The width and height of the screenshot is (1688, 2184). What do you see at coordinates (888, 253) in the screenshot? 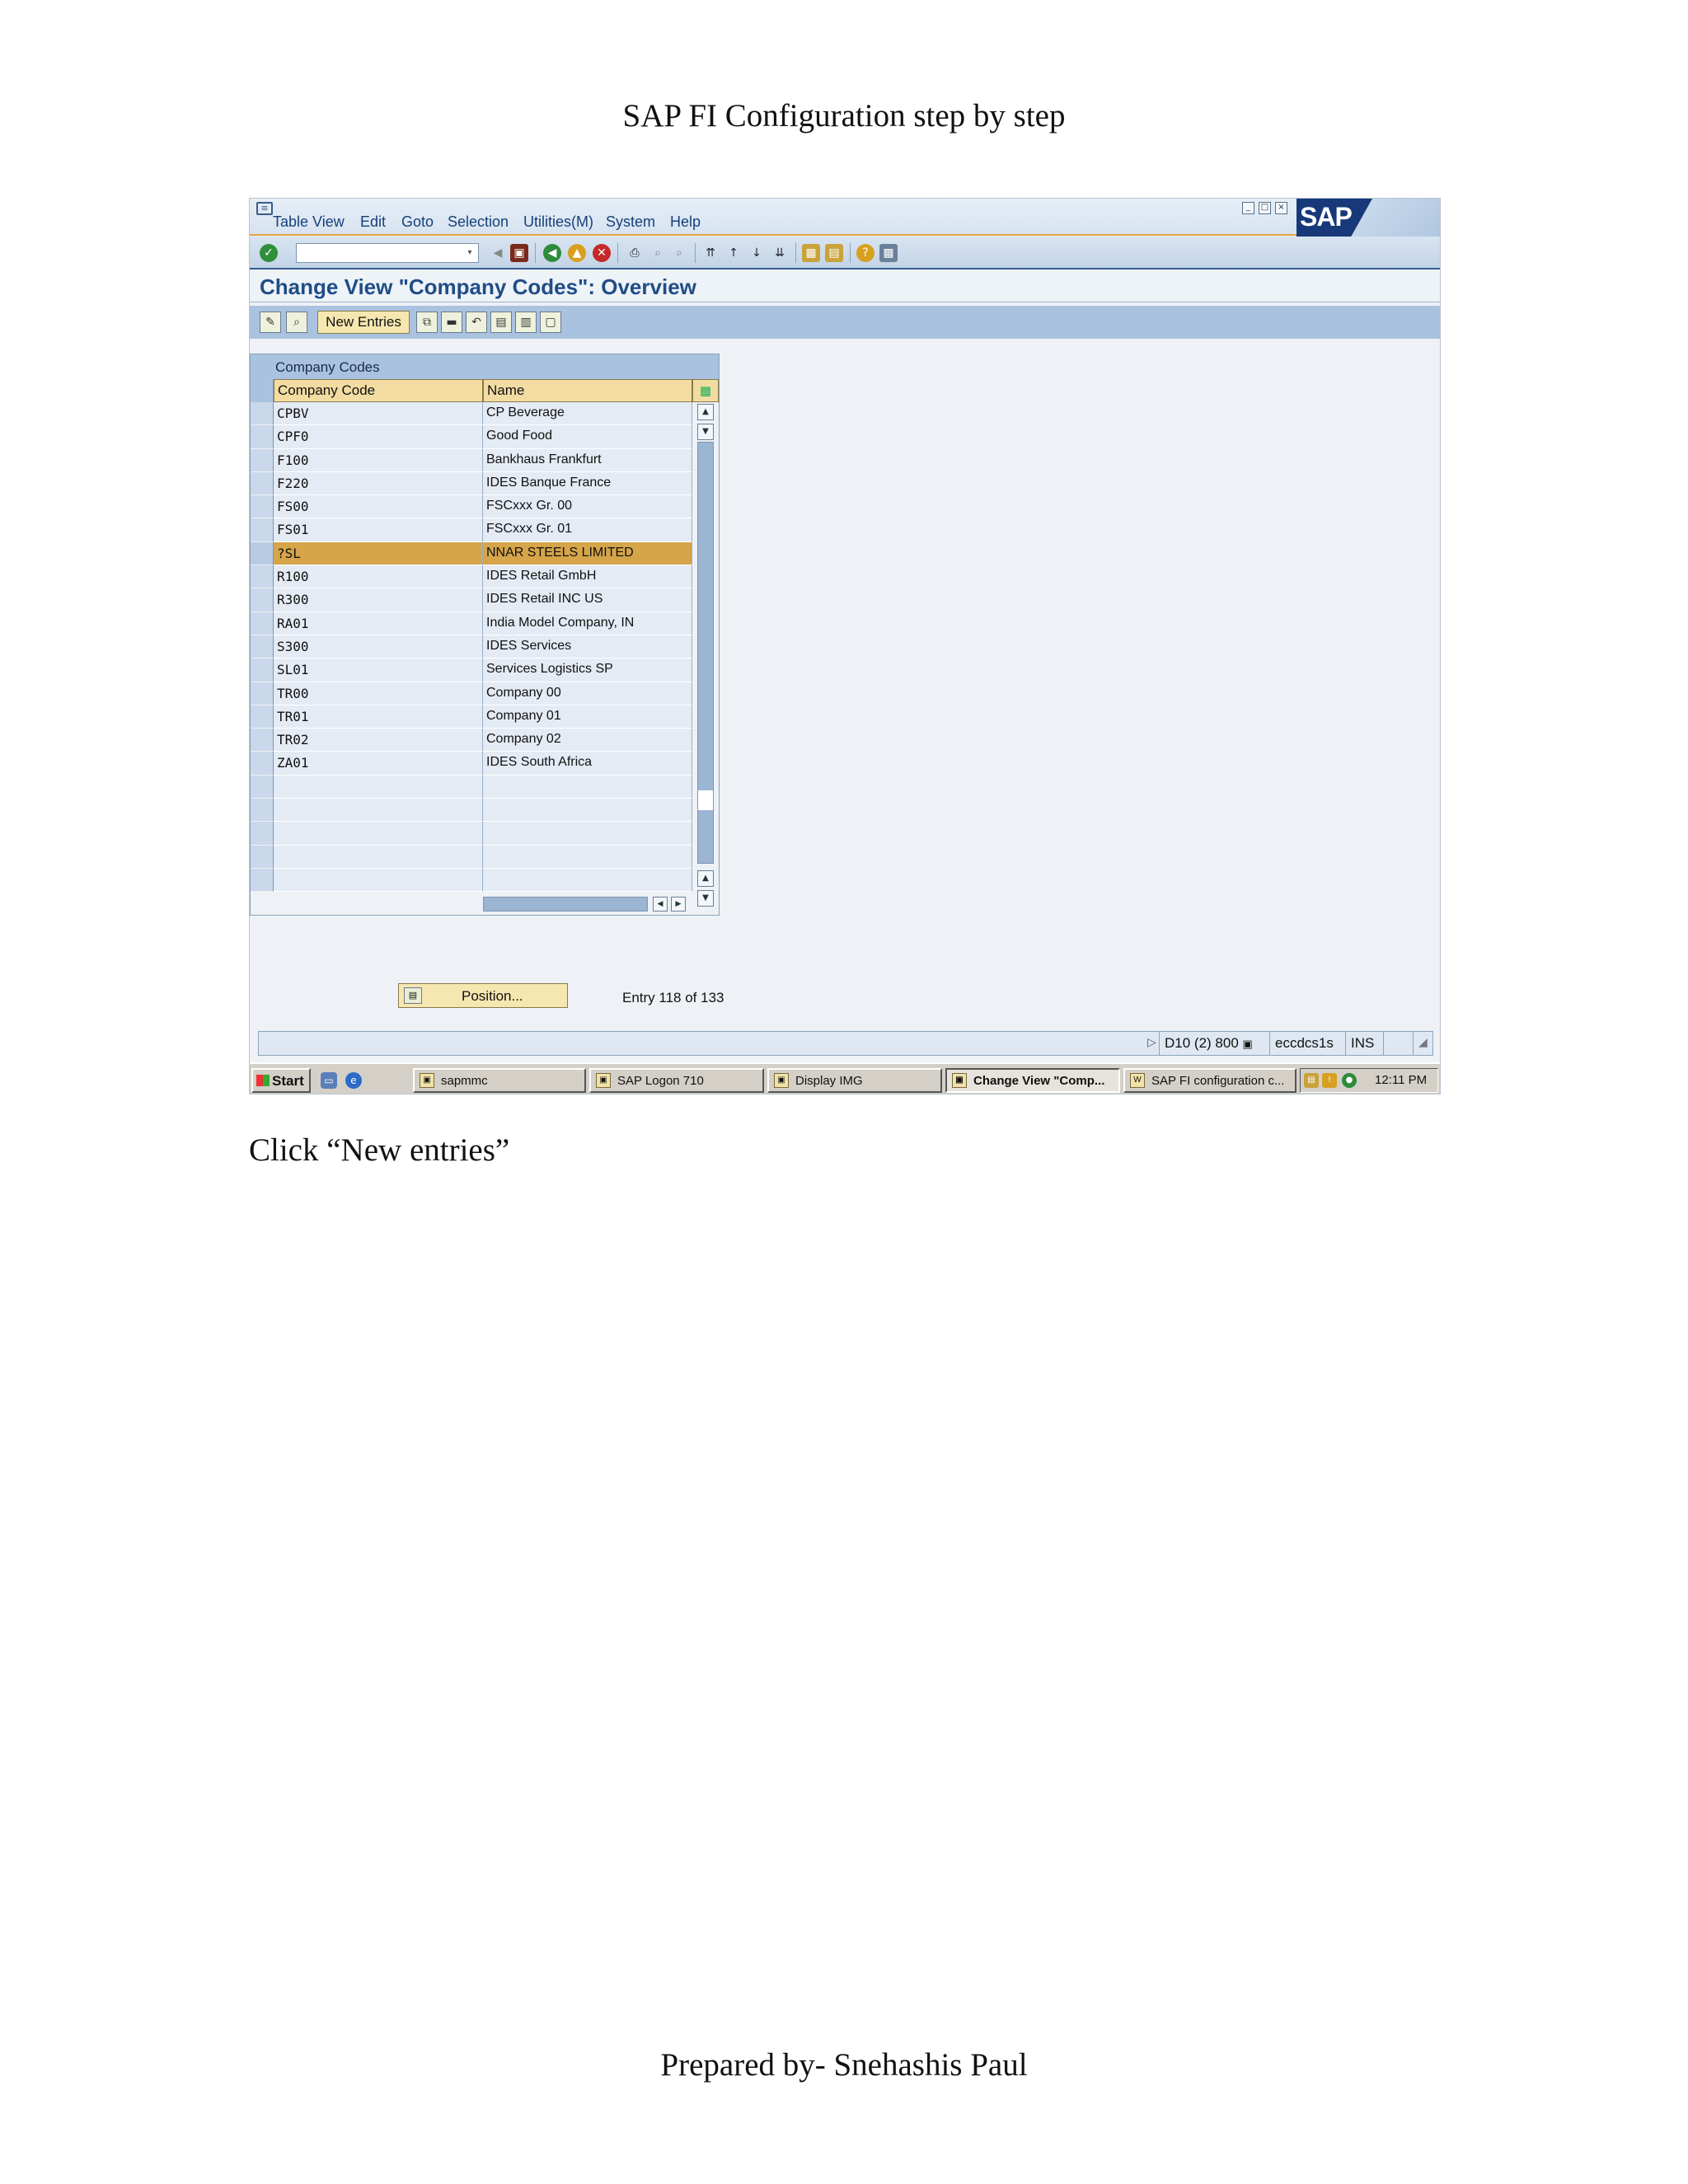
I see `layout-menu-icon: ▩` at bounding box center [888, 253].